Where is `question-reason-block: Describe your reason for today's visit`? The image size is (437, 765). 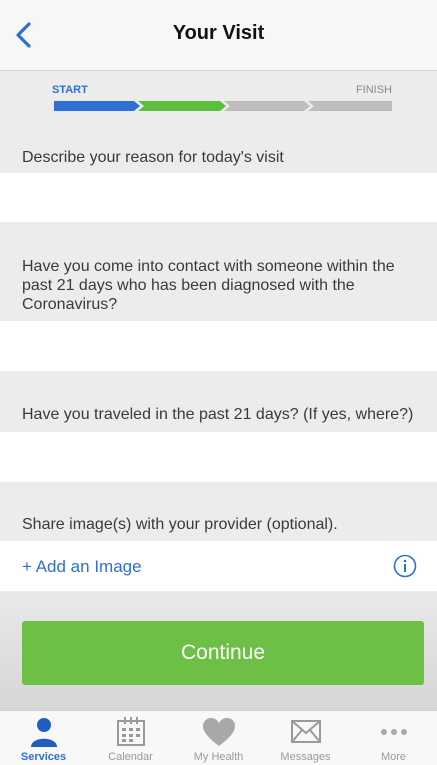 question-reason-block: Describe your reason for today's visit is located at coordinates (218, 152).